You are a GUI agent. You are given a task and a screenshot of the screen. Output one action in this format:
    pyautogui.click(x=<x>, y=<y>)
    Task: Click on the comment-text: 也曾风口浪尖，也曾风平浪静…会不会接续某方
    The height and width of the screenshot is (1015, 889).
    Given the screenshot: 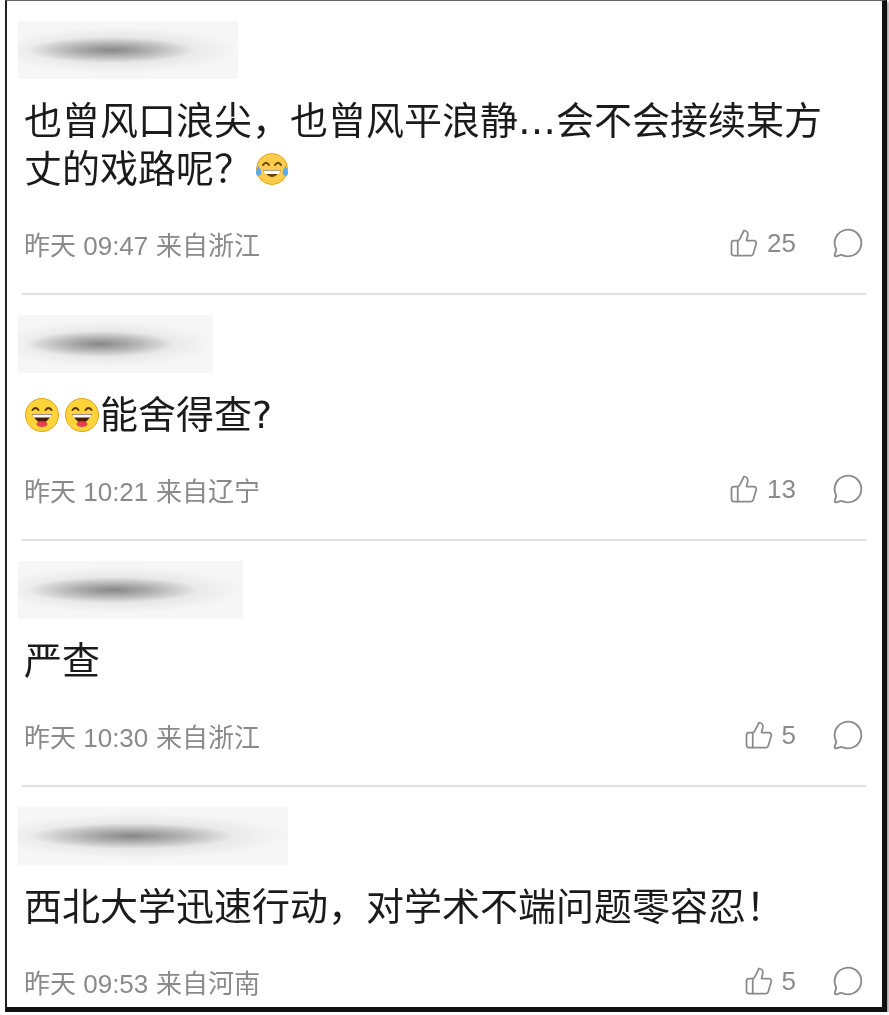 What is the action you would take?
    pyautogui.click(x=423, y=121)
    